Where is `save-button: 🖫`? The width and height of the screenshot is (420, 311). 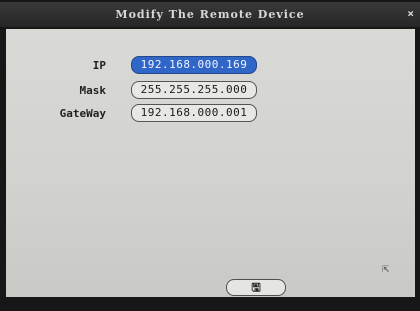 save-button: 🖫 is located at coordinates (256, 287).